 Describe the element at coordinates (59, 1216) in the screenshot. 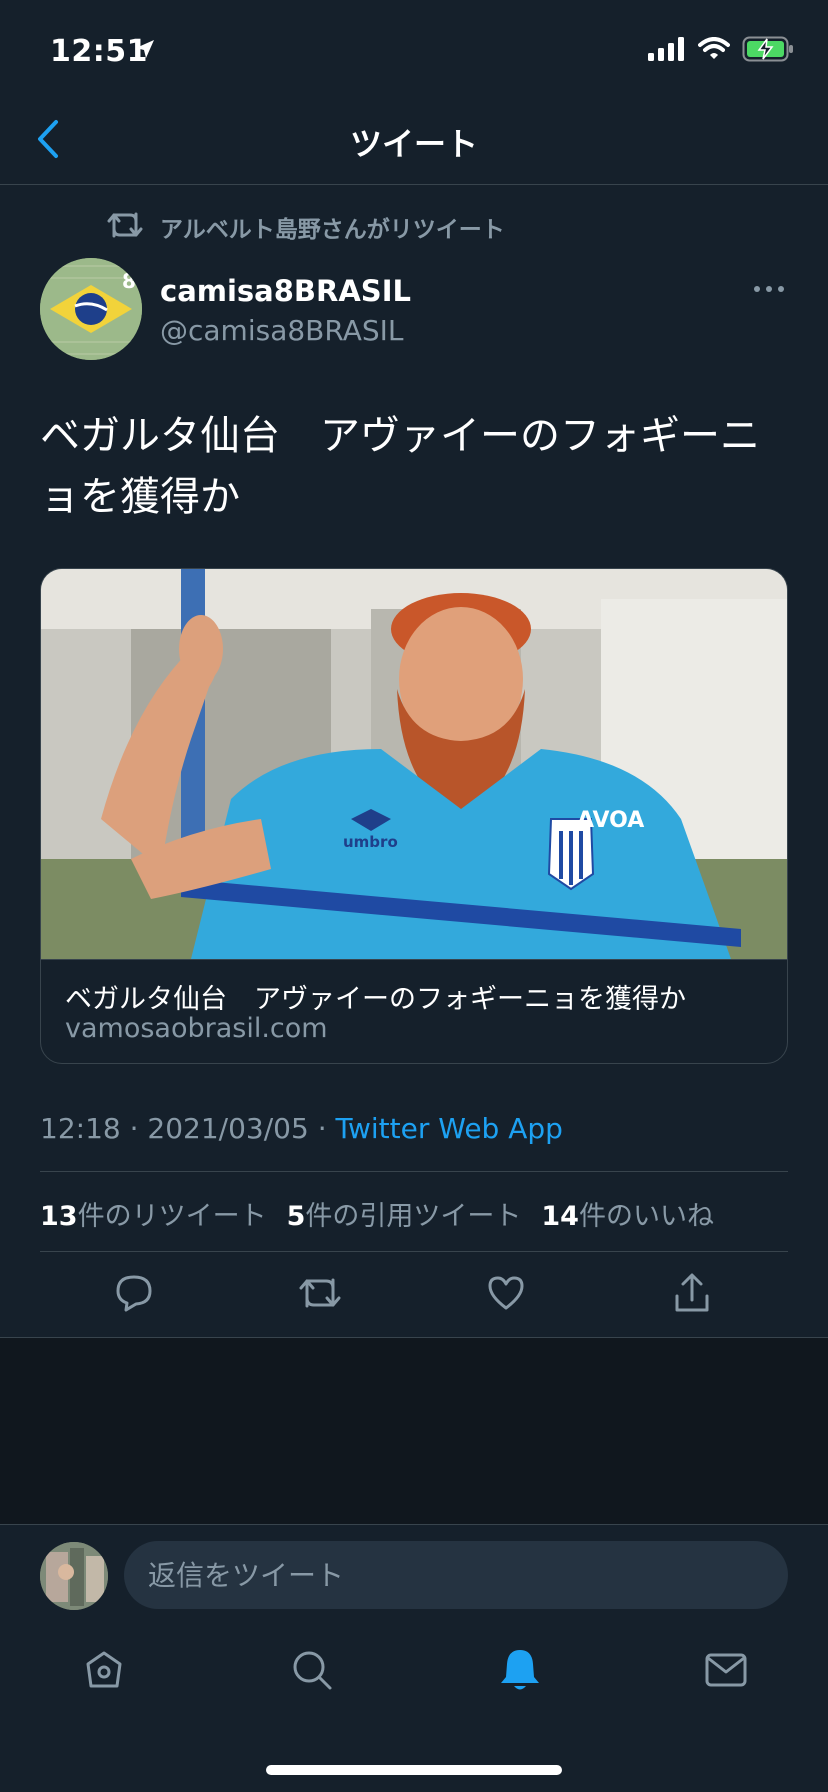

I see `retweets-count: 13` at that location.